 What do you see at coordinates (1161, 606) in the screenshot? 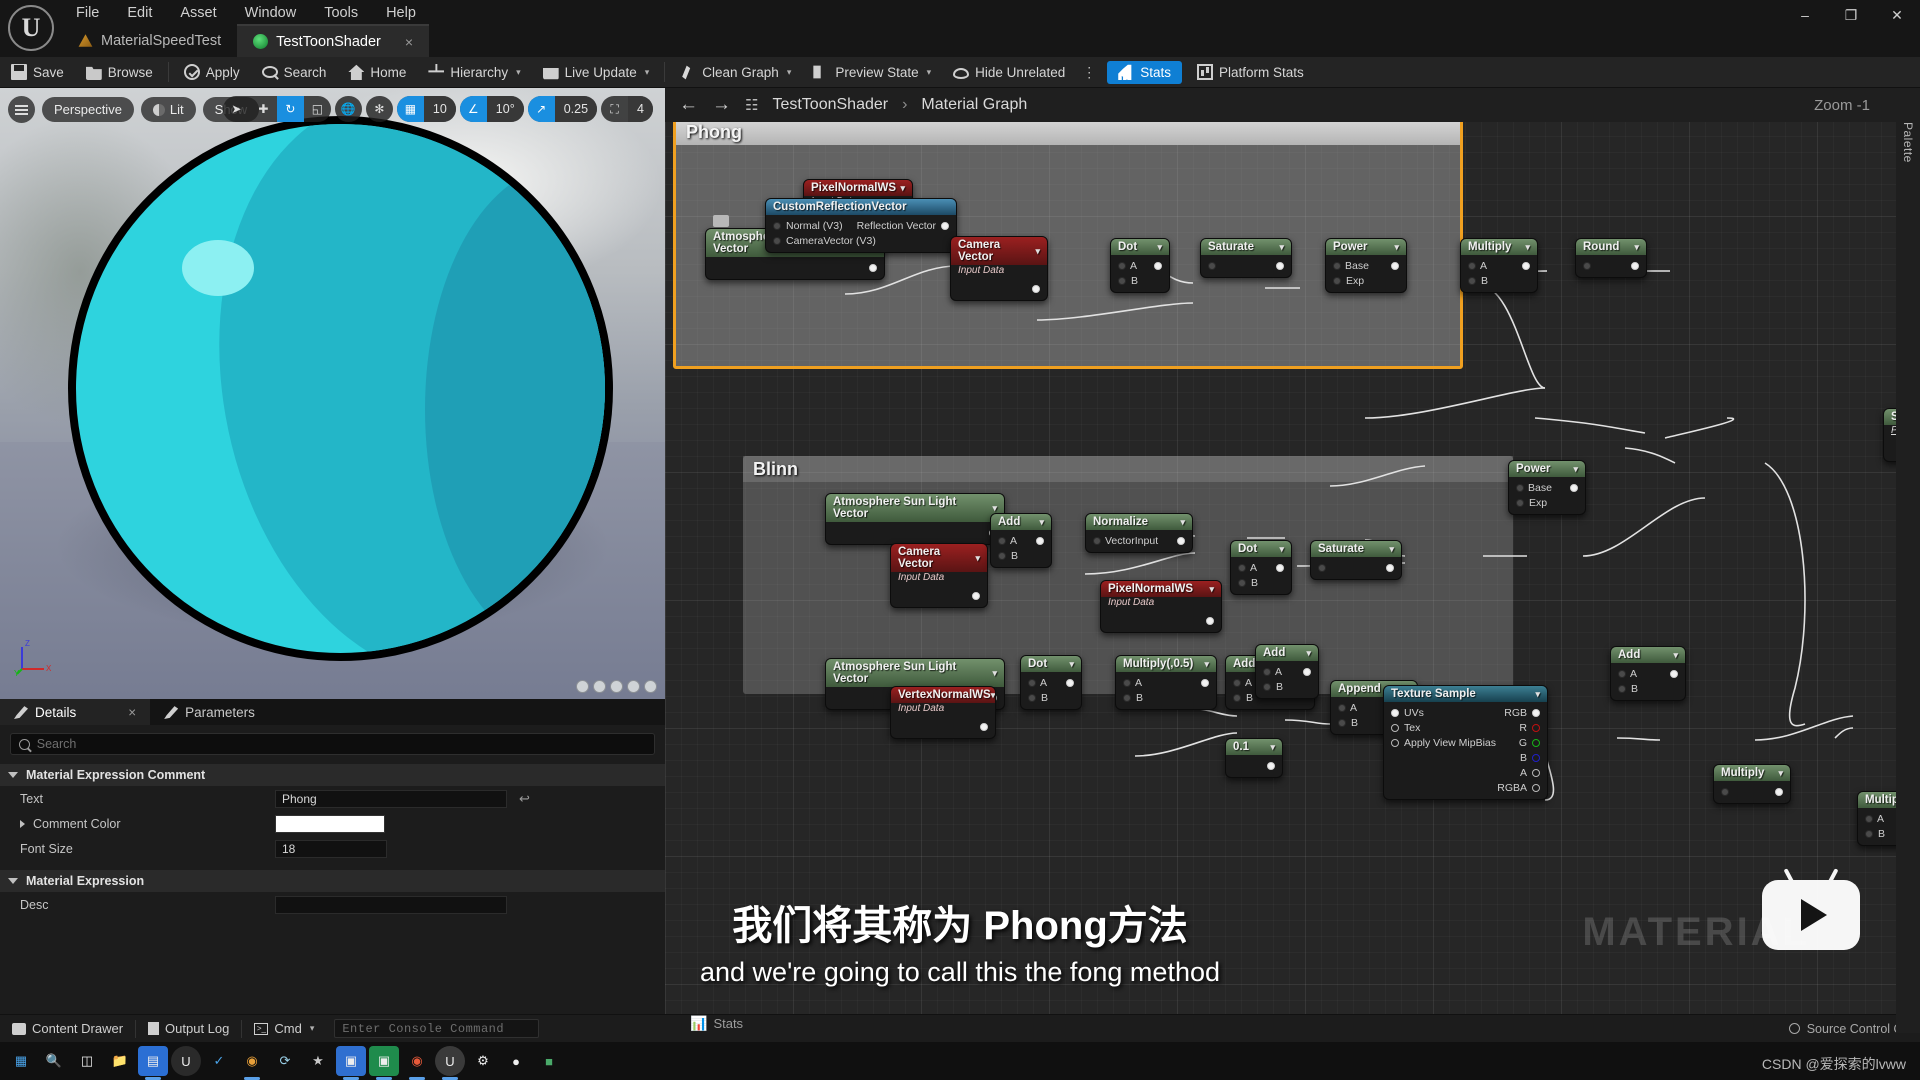
I see `node-pixelnormalws-2: PixelNormalWS ▾ Input Data` at bounding box center [1161, 606].